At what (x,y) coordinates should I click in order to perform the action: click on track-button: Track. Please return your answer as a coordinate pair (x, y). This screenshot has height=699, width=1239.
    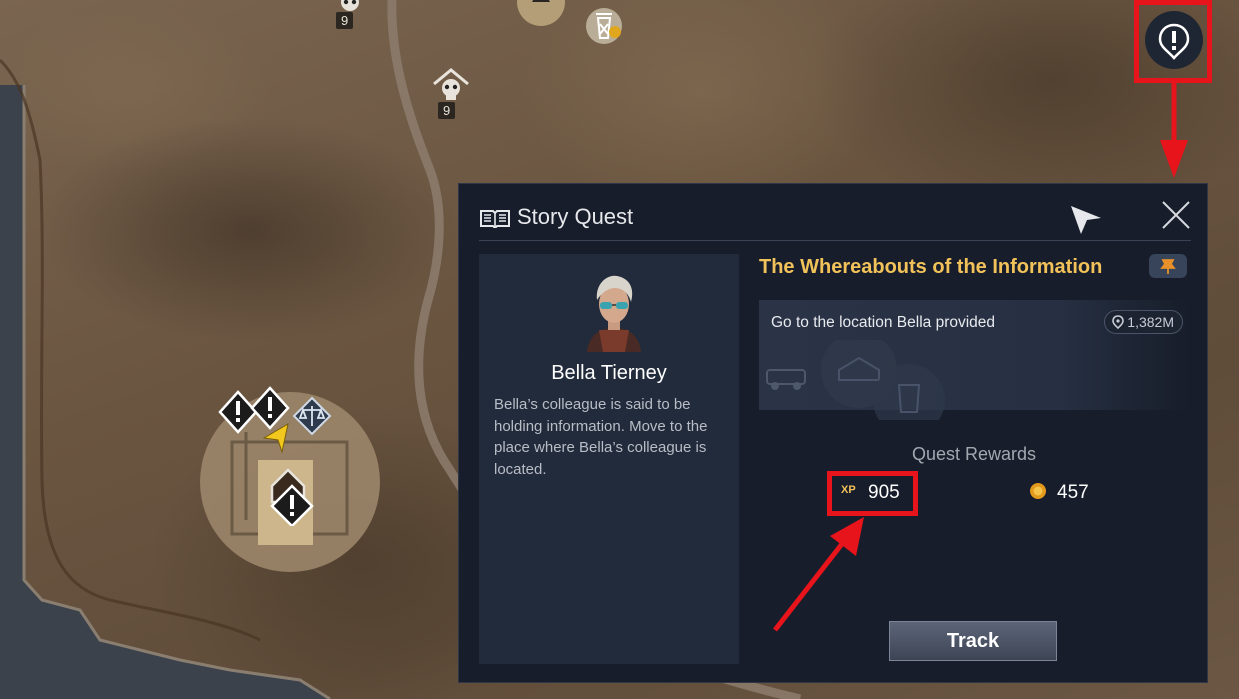
    Looking at the image, I should click on (973, 641).